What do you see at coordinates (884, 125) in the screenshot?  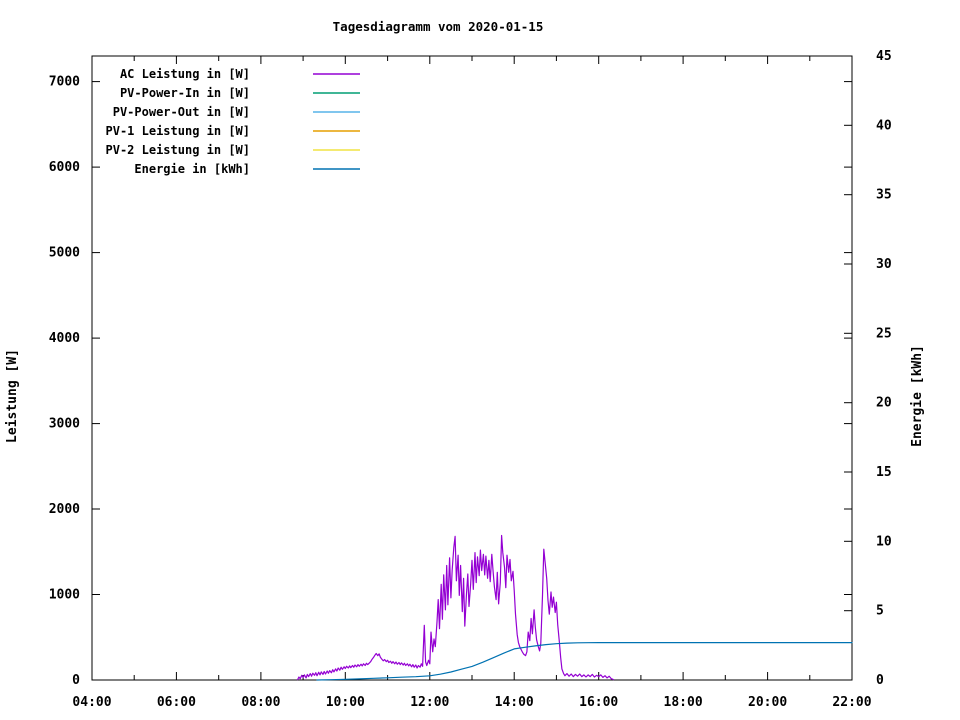 I see `y-right-tick-label: 40` at bounding box center [884, 125].